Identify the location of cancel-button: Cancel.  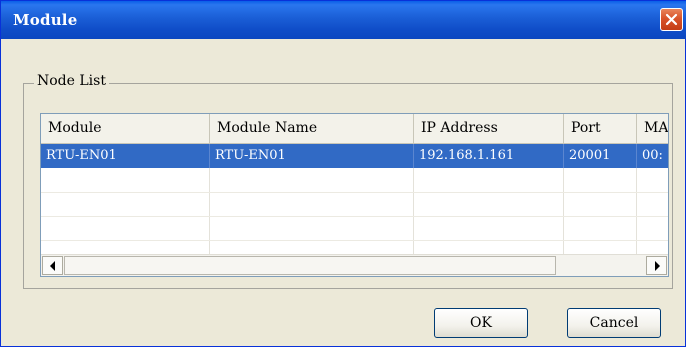
(614, 323).